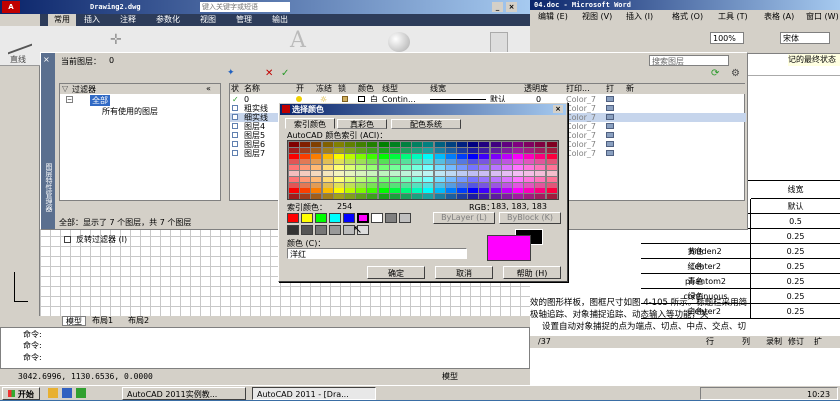 This screenshot has width=840, height=401. What do you see at coordinates (62, 20) in the screenshot?
I see `tab-home: 常用` at bounding box center [62, 20].